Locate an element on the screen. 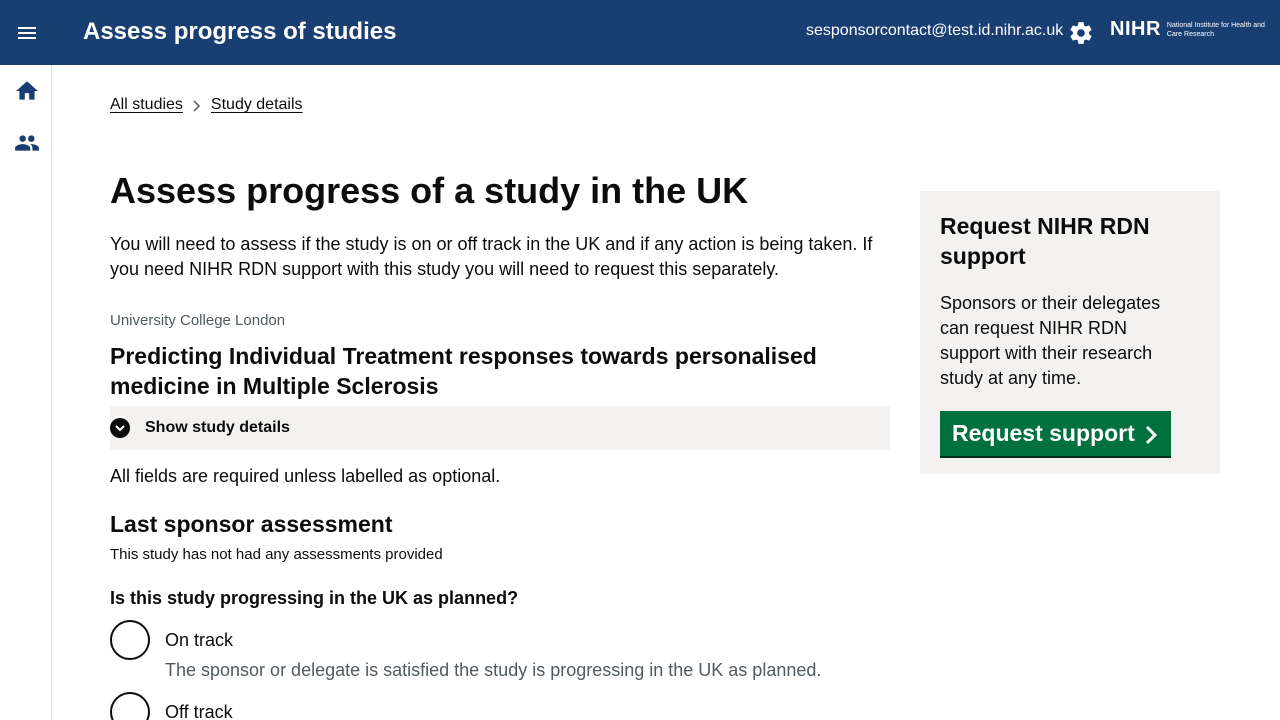 The image size is (1280, 720). breadcrumb: All studies Study details is located at coordinates (206, 105).